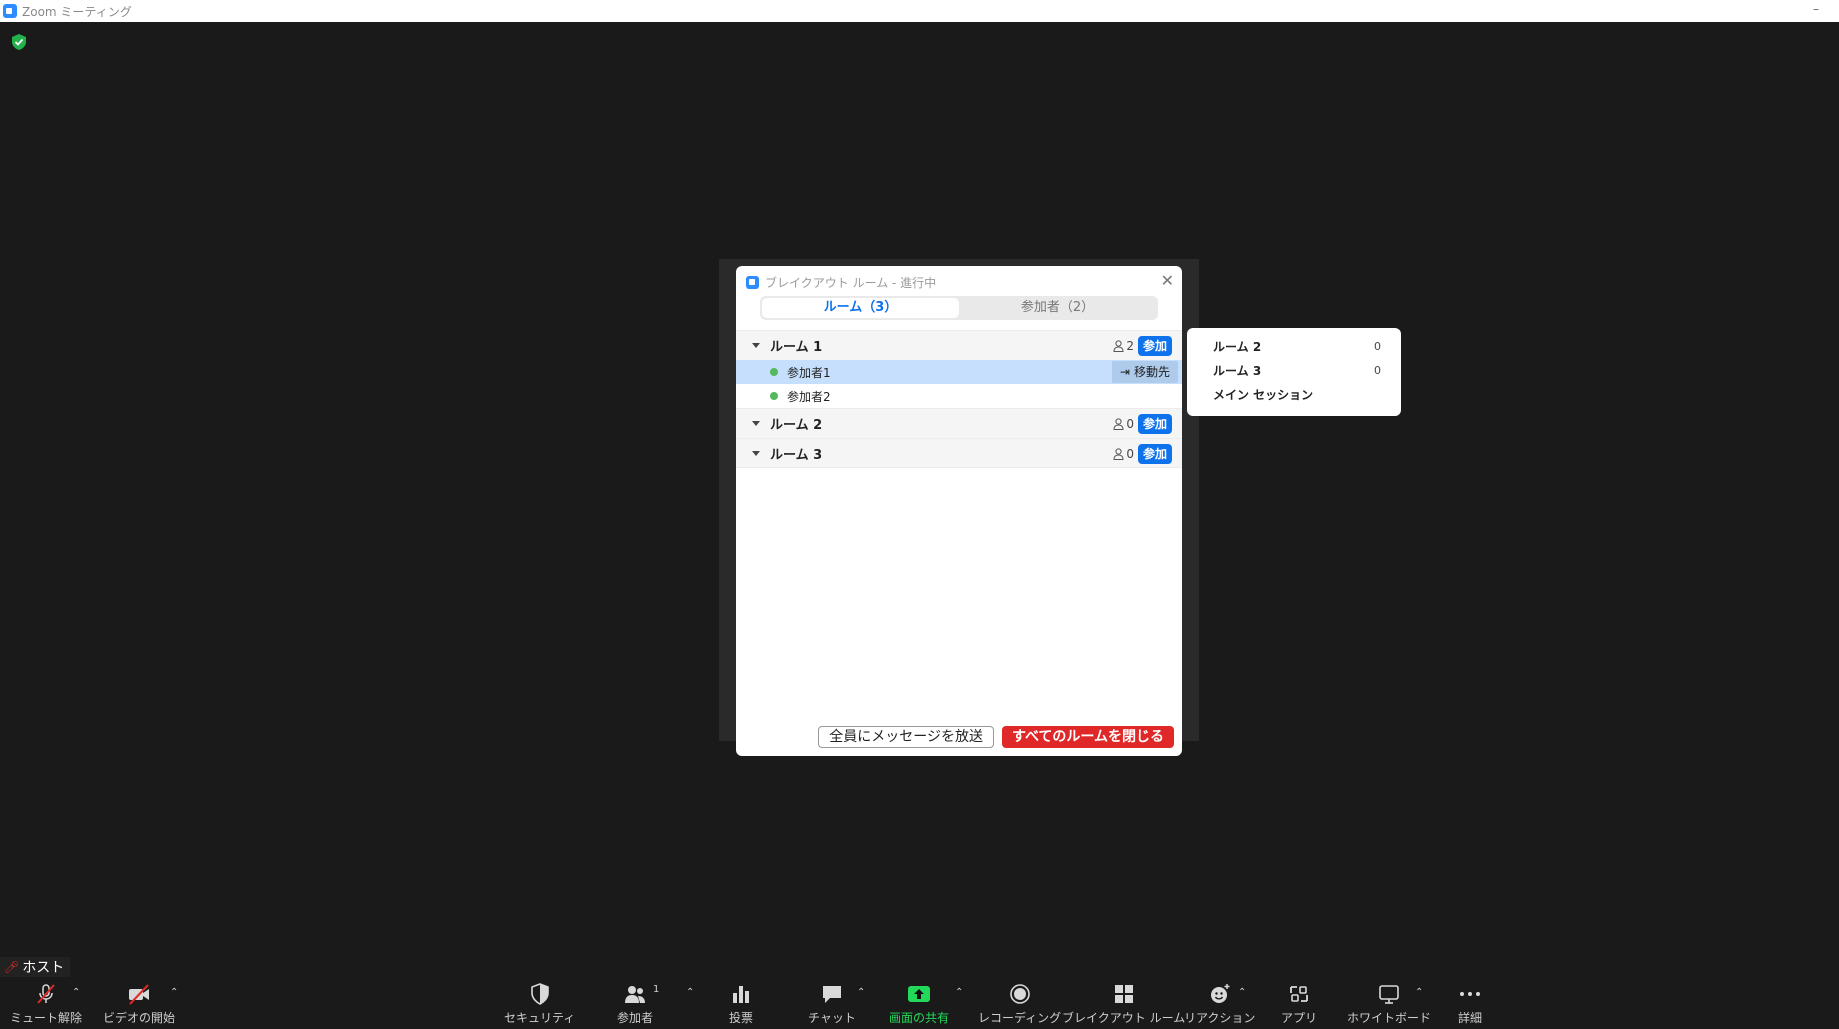 This screenshot has width=1839, height=1029. What do you see at coordinates (1389, 1018) in the screenshot?
I see `whiteboard-label: ホワイトボード` at bounding box center [1389, 1018].